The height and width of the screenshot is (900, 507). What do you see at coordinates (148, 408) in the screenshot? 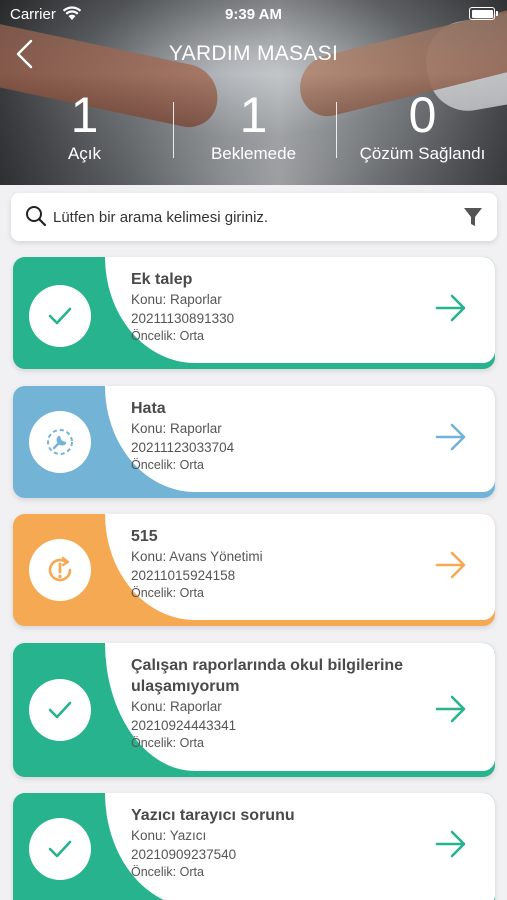
I see `ticket-title: Hata` at bounding box center [148, 408].